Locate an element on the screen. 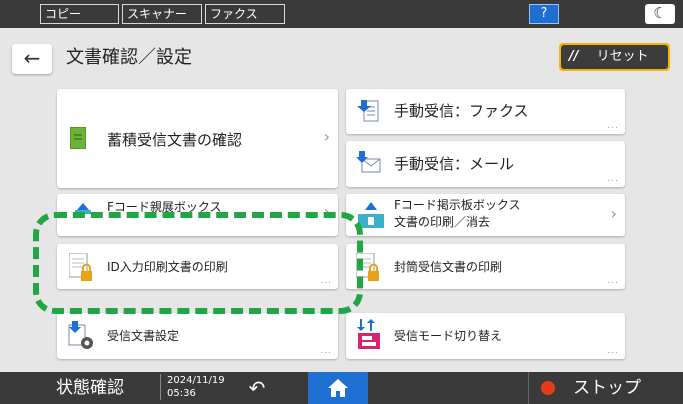  moon-icon: ☾ is located at coordinates (660, 13).